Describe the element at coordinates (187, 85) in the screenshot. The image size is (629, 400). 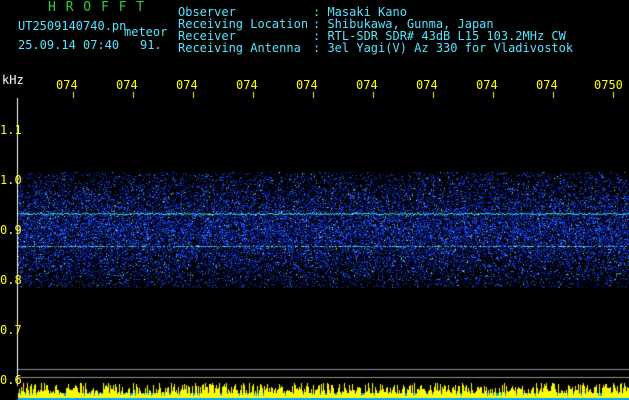
I see `x-tick-2: 074` at that location.